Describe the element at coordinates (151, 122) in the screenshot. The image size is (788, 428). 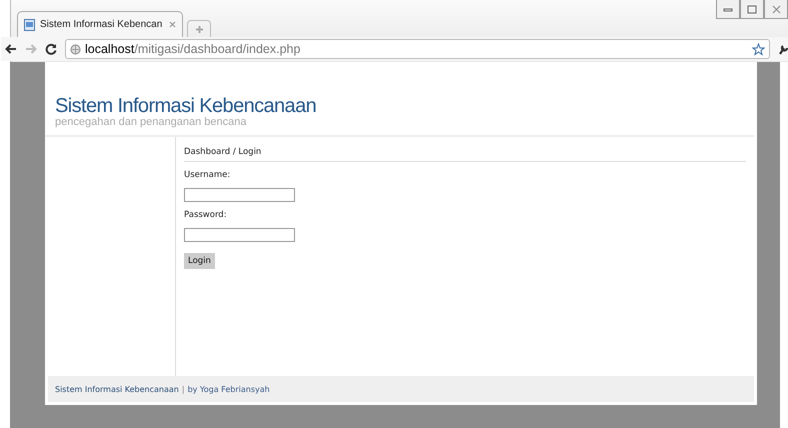
I see `site-subtitle: pencegahan dan penanganan bencana` at that location.